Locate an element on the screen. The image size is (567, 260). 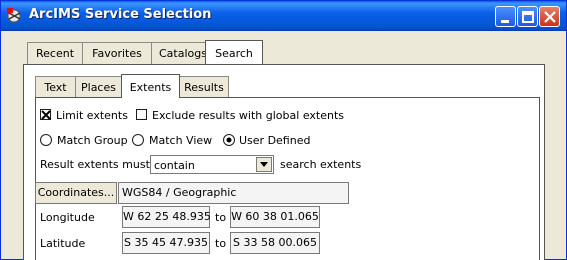
chevron-down-icon is located at coordinates (264, 164).